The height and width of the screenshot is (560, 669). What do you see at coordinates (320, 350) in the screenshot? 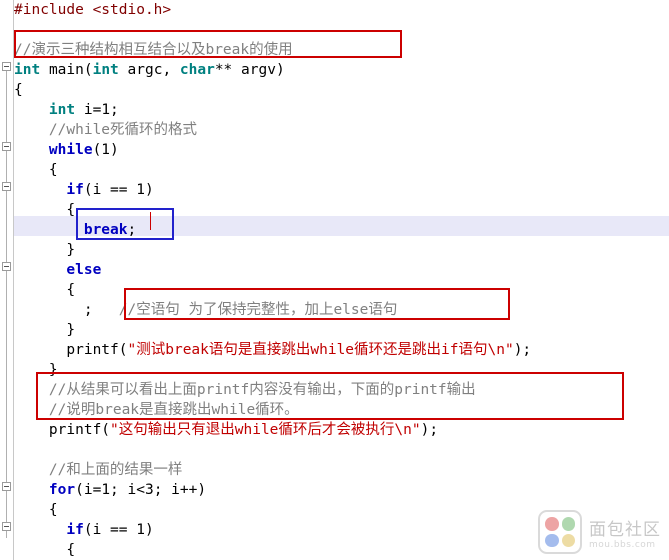
I see `code-token: "测试break语句是直接跳出while循环还是跳出if语句\n"` at bounding box center [320, 350].